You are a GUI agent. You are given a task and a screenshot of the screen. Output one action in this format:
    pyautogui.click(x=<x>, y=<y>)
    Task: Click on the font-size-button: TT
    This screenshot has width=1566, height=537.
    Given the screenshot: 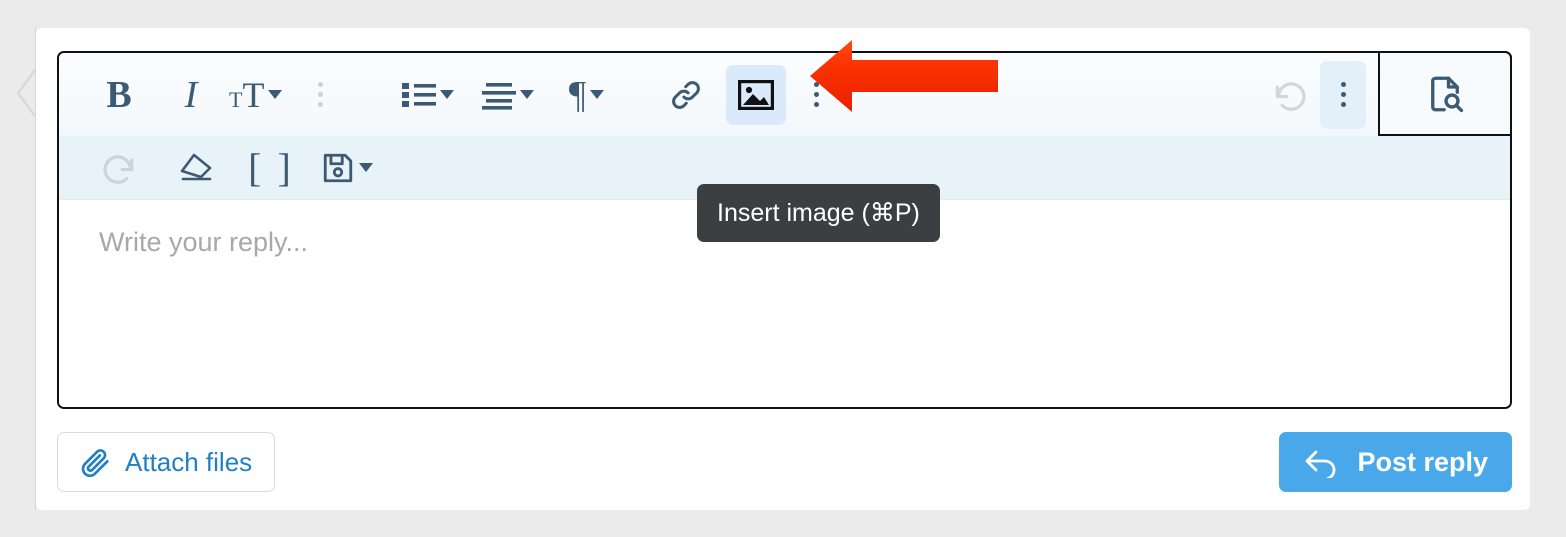 What is the action you would take?
    pyautogui.click(x=256, y=95)
    